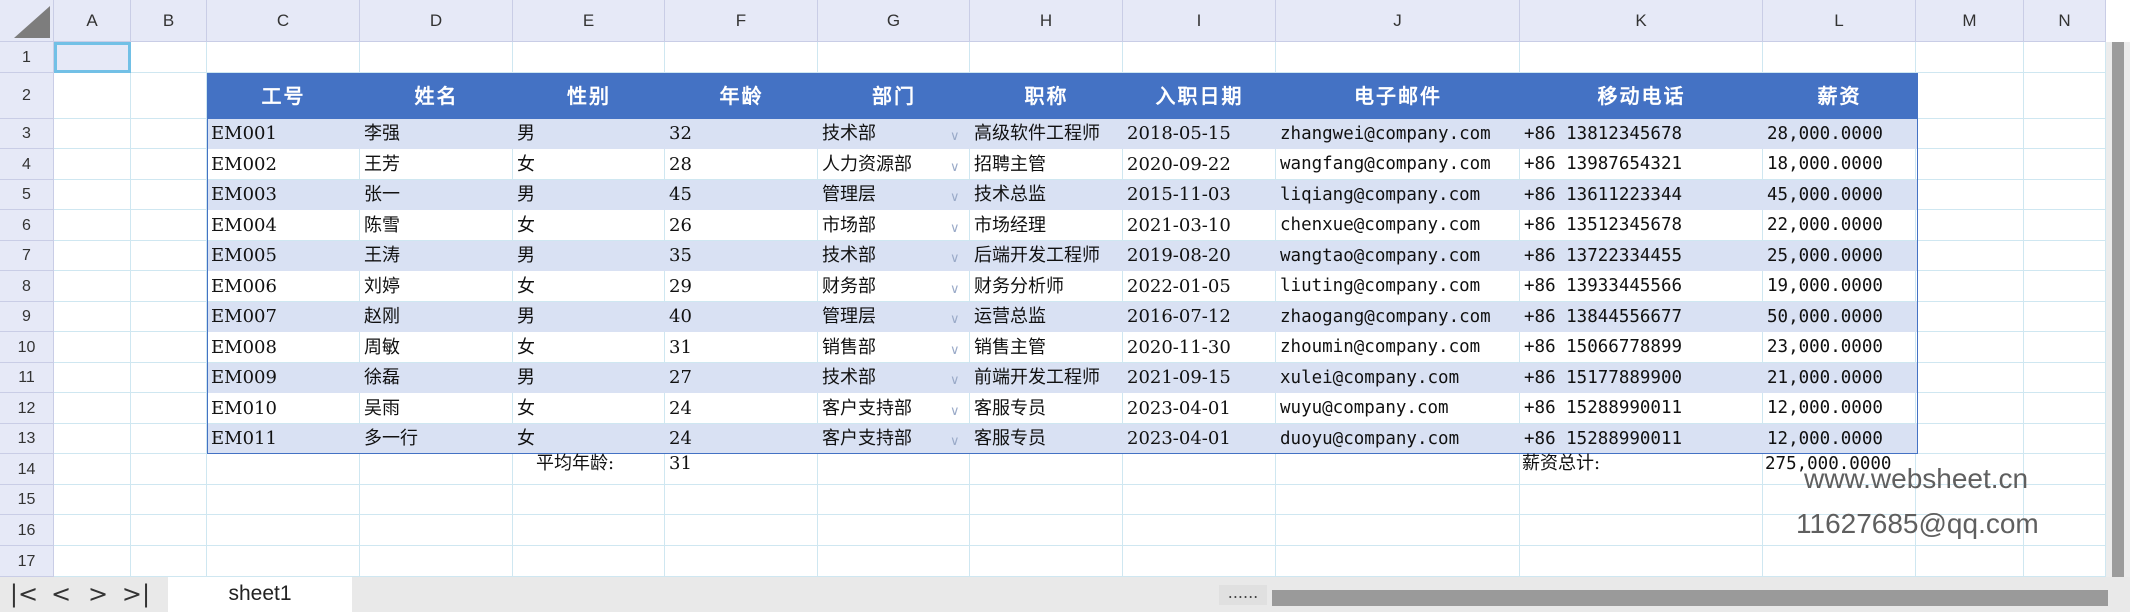 The width and height of the screenshot is (2130, 612). I want to click on row-header-9: 9, so click(27, 317).